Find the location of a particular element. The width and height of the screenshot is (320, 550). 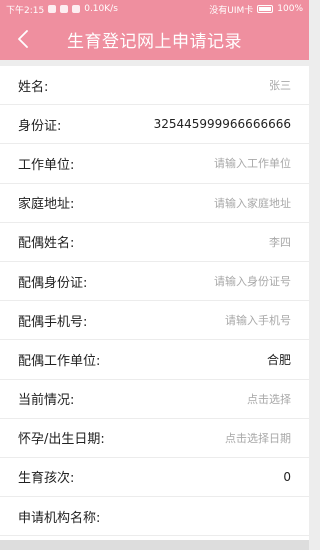

form-row: 配偶姓名: 李四 is located at coordinates (154, 242).